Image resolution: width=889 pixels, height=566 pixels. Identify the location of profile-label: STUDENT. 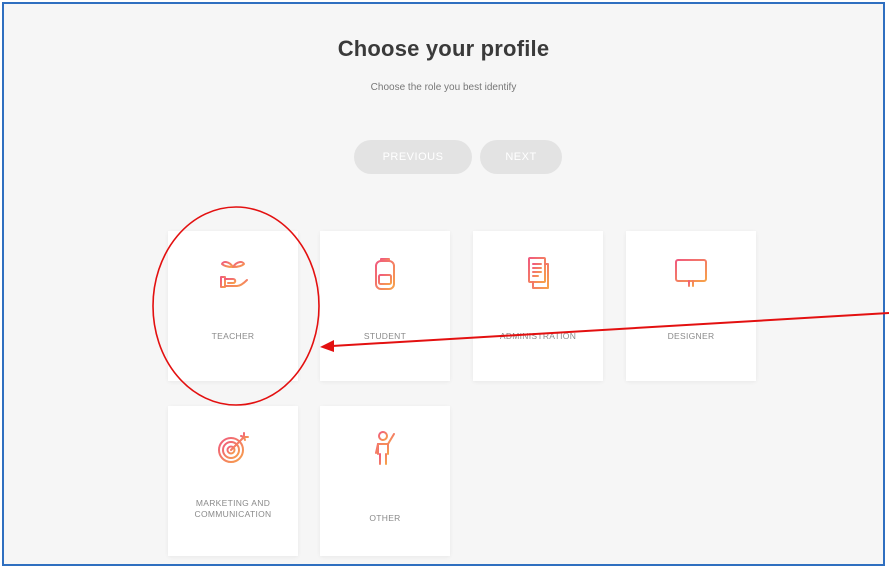
(385, 336).